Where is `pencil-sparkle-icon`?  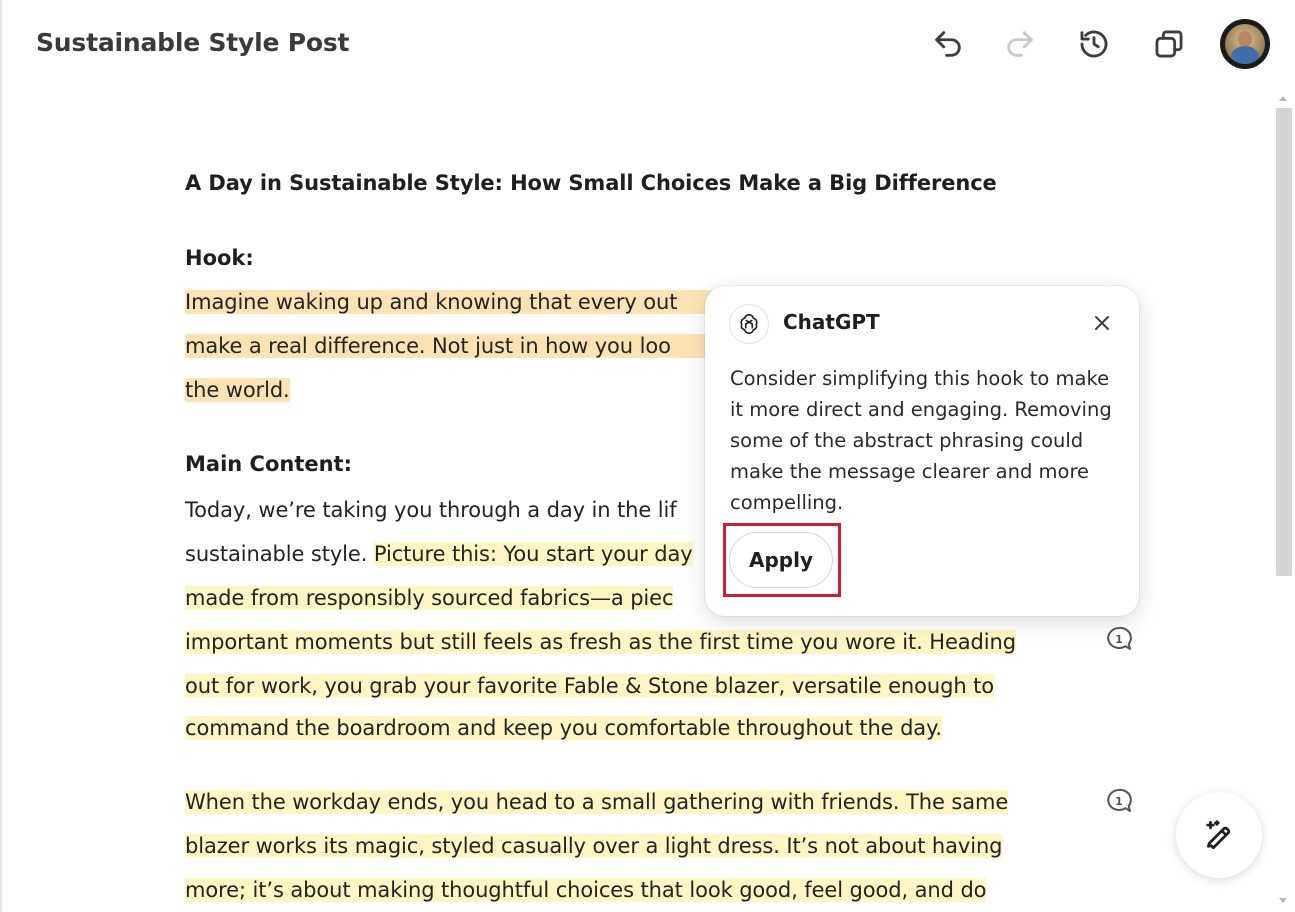 pencil-sparkle-icon is located at coordinates (1218, 835).